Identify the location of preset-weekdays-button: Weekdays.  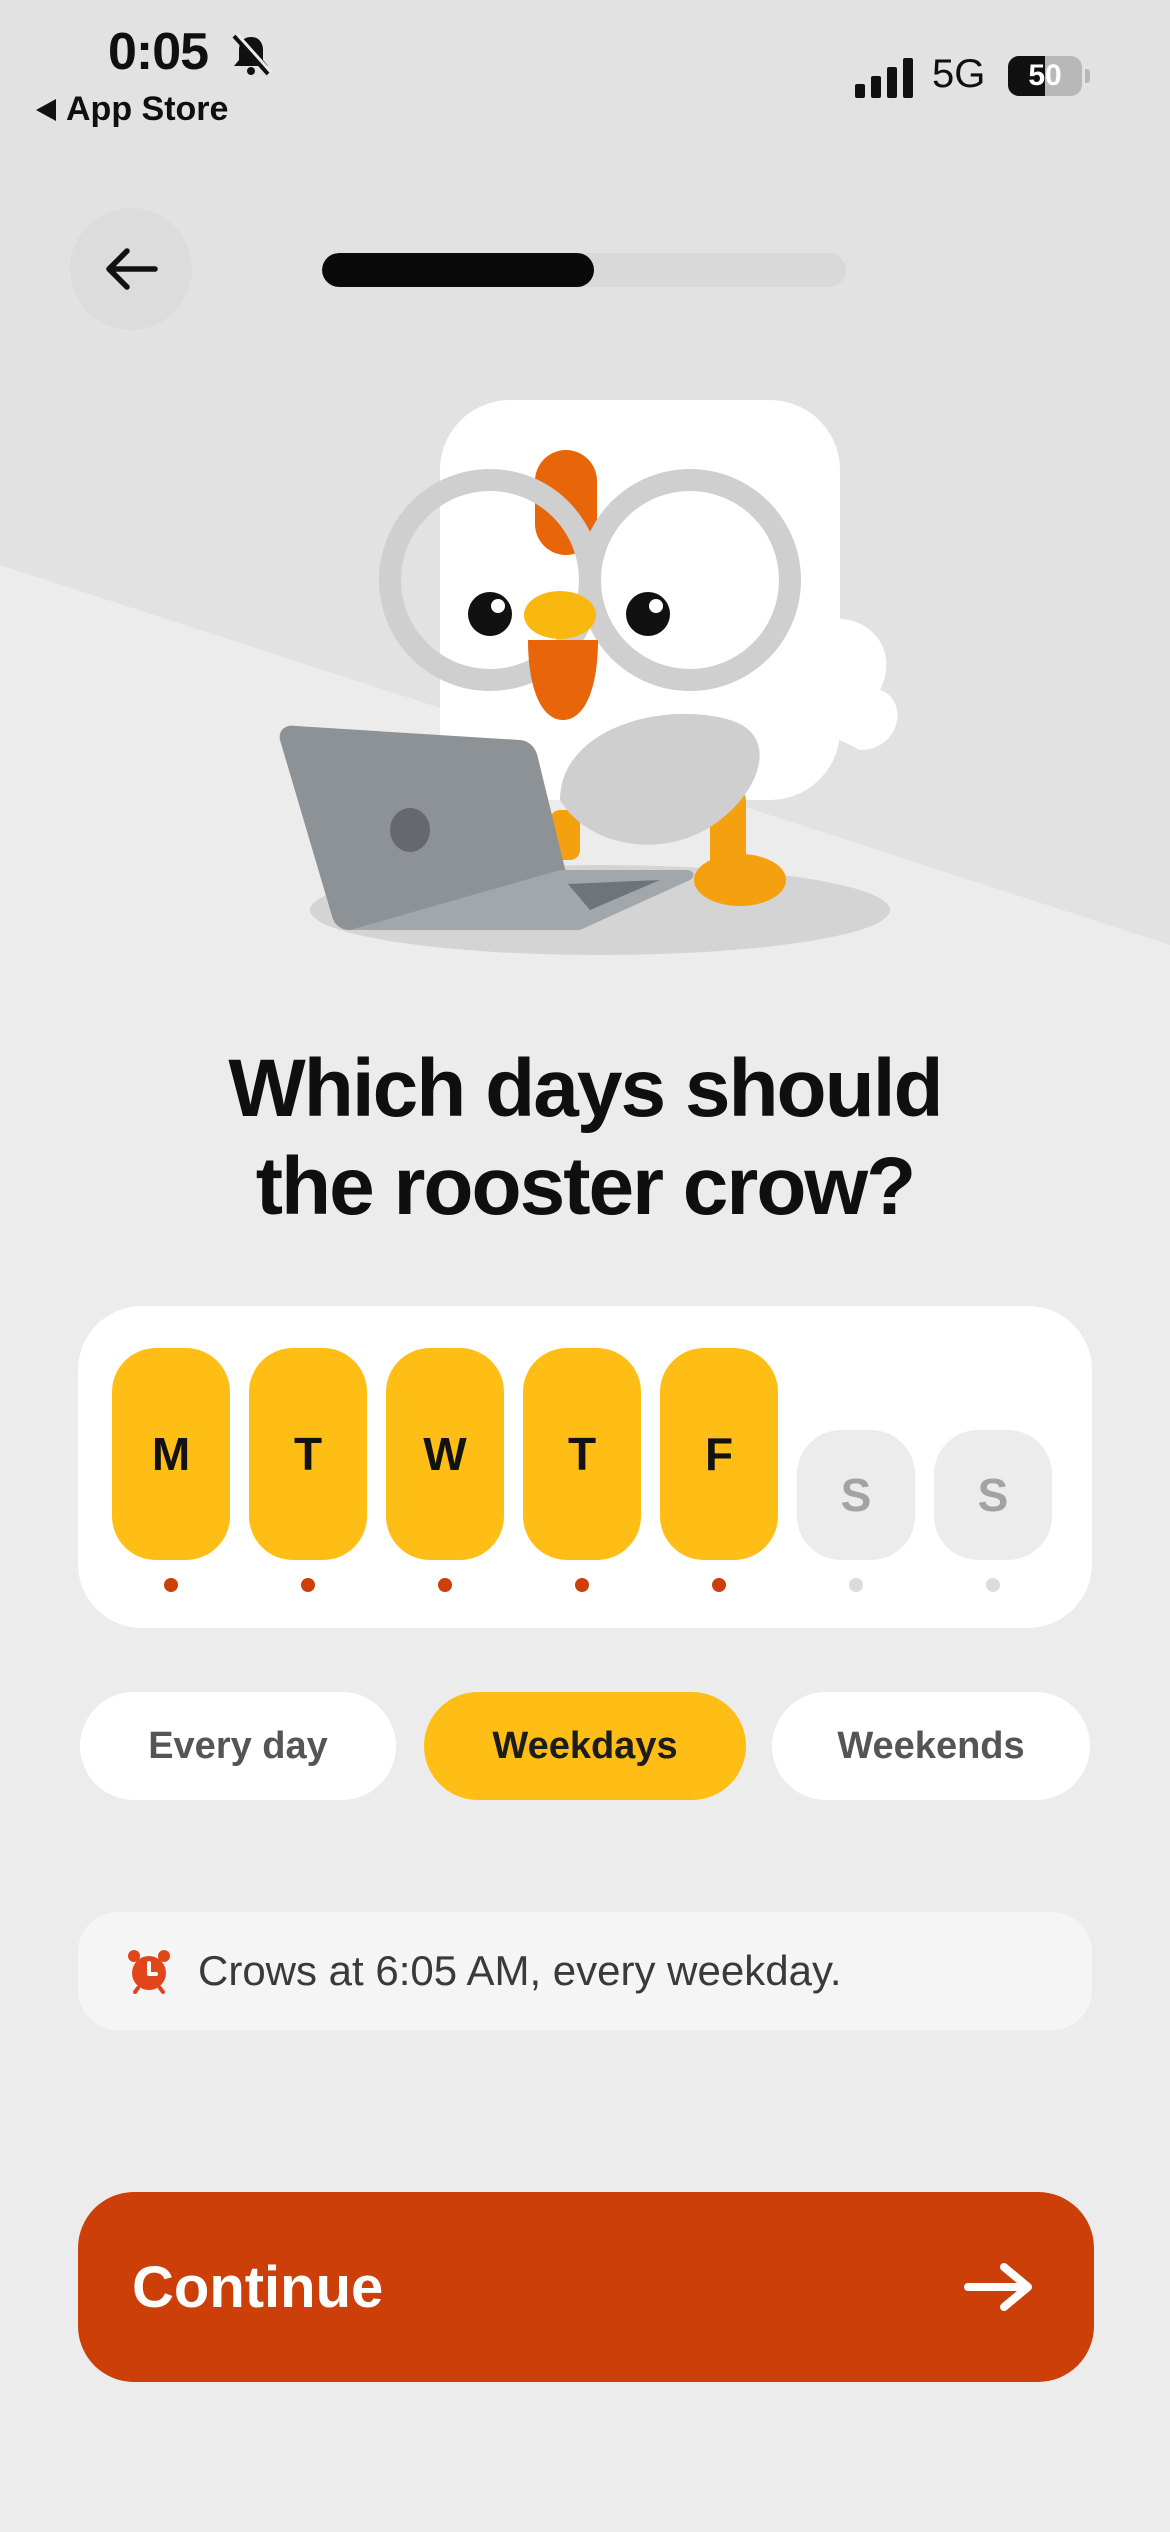
(585, 1746).